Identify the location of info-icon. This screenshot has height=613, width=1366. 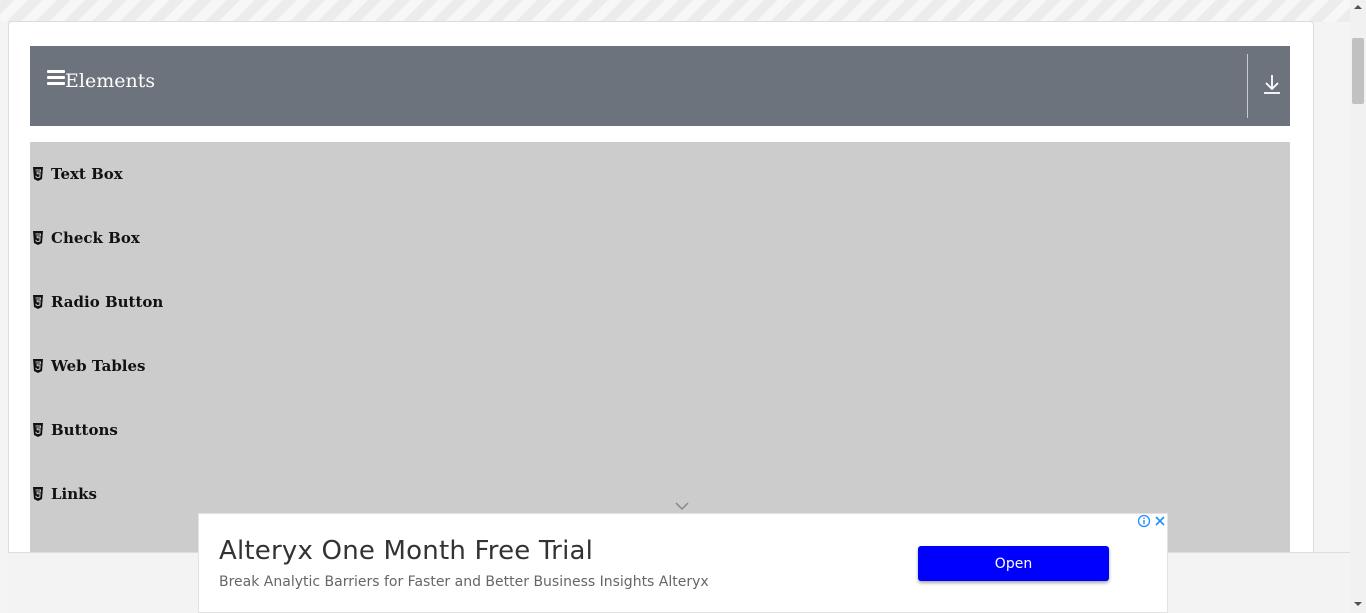
(1144, 521).